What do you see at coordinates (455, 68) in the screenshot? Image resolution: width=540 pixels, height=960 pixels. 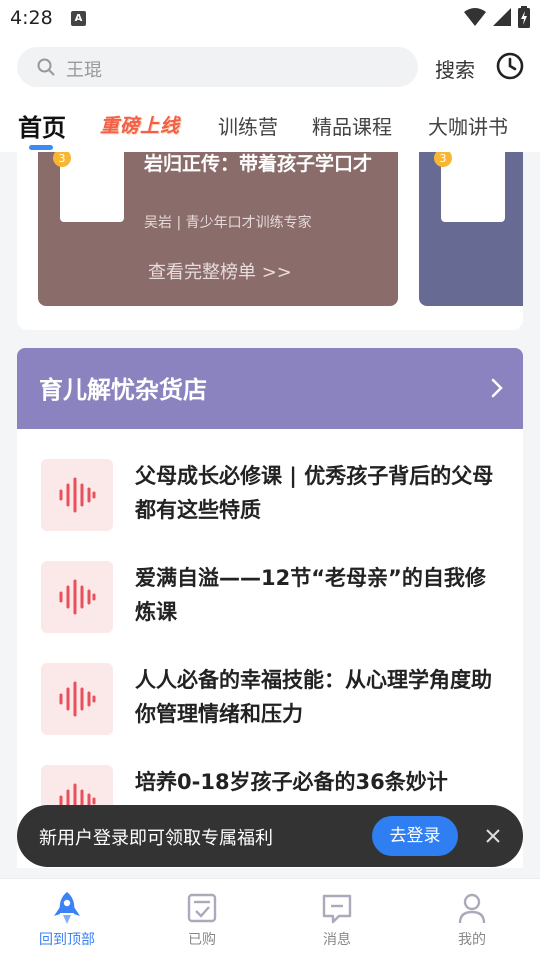 I see `search-button: 搜索` at bounding box center [455, 68].